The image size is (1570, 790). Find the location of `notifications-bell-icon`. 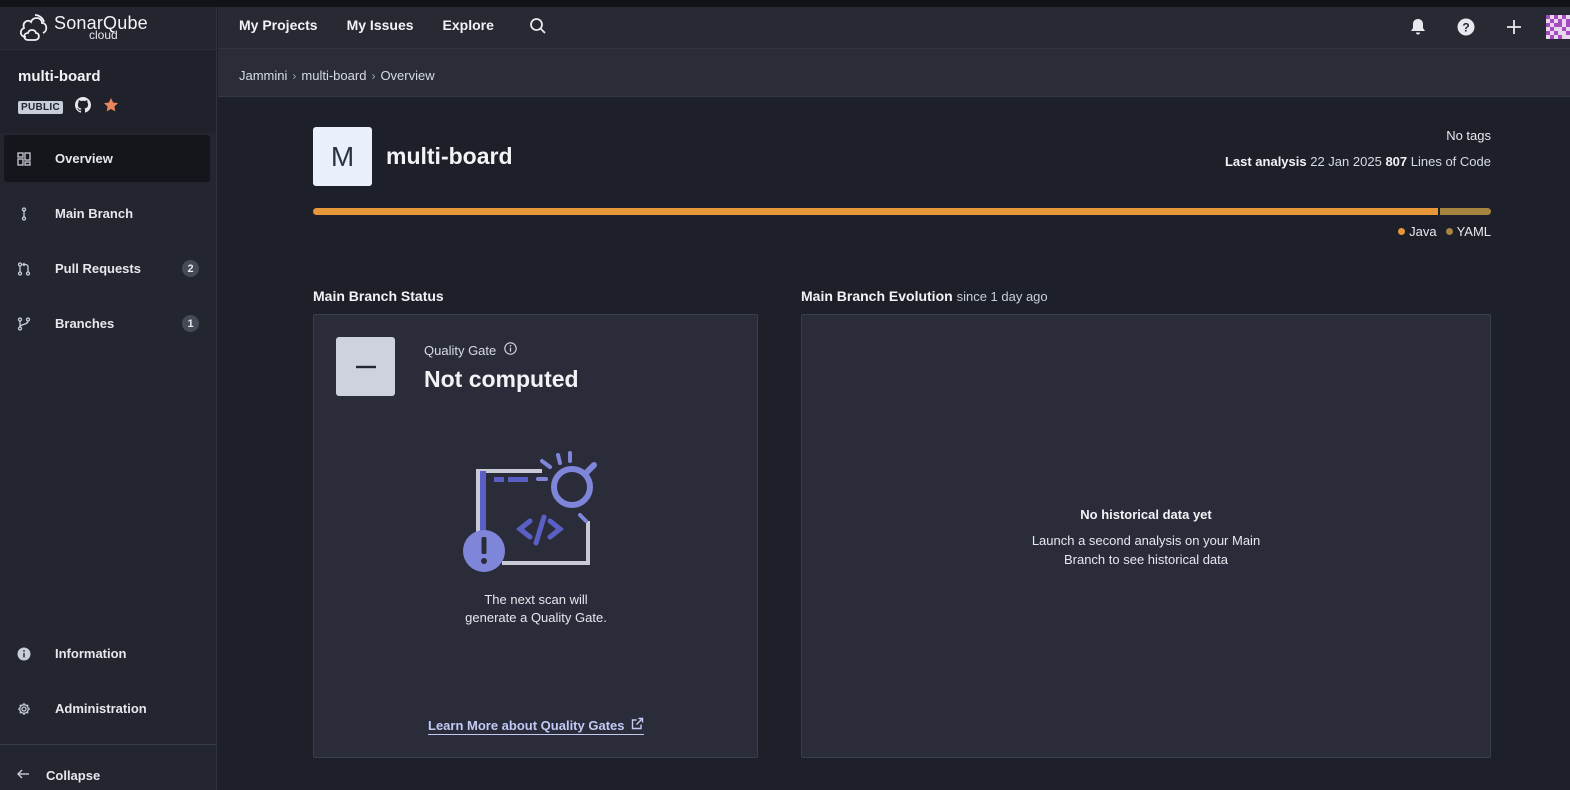

notifications-bell-icon is located at coordinates (1418, 27).